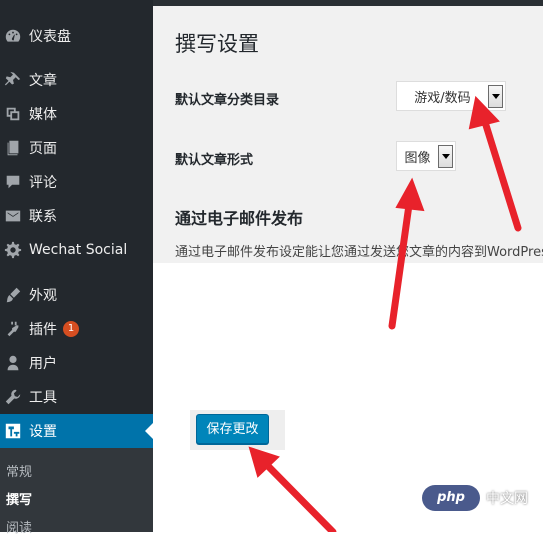 The width and height of the screenshot is (543, 536). I want to click on settings-submenu: 常规 撰写 阅读, so click(76, 492).